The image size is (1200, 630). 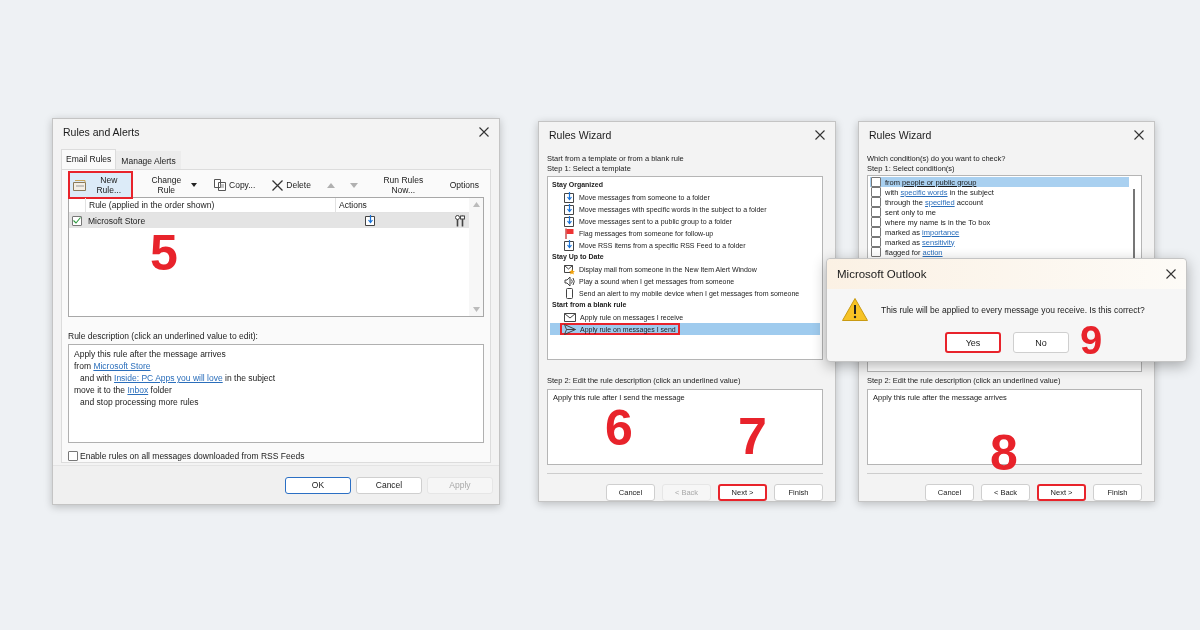 What do you see at coordinates (855, 309) in the screenshot?
I see `warning-icon` at bounding box center [855, 309].